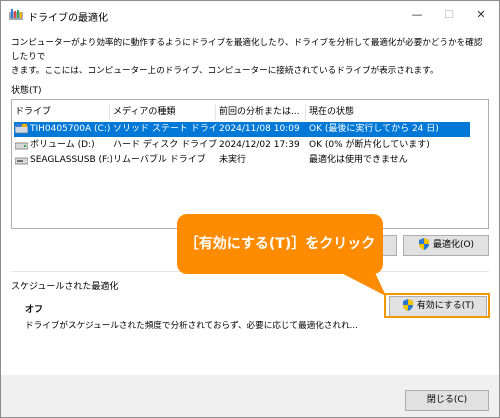 The width and height of the screenshot is (500, 418). I want to click on last-analyzed: 2024/11/08 10:09, so click(259, 129).